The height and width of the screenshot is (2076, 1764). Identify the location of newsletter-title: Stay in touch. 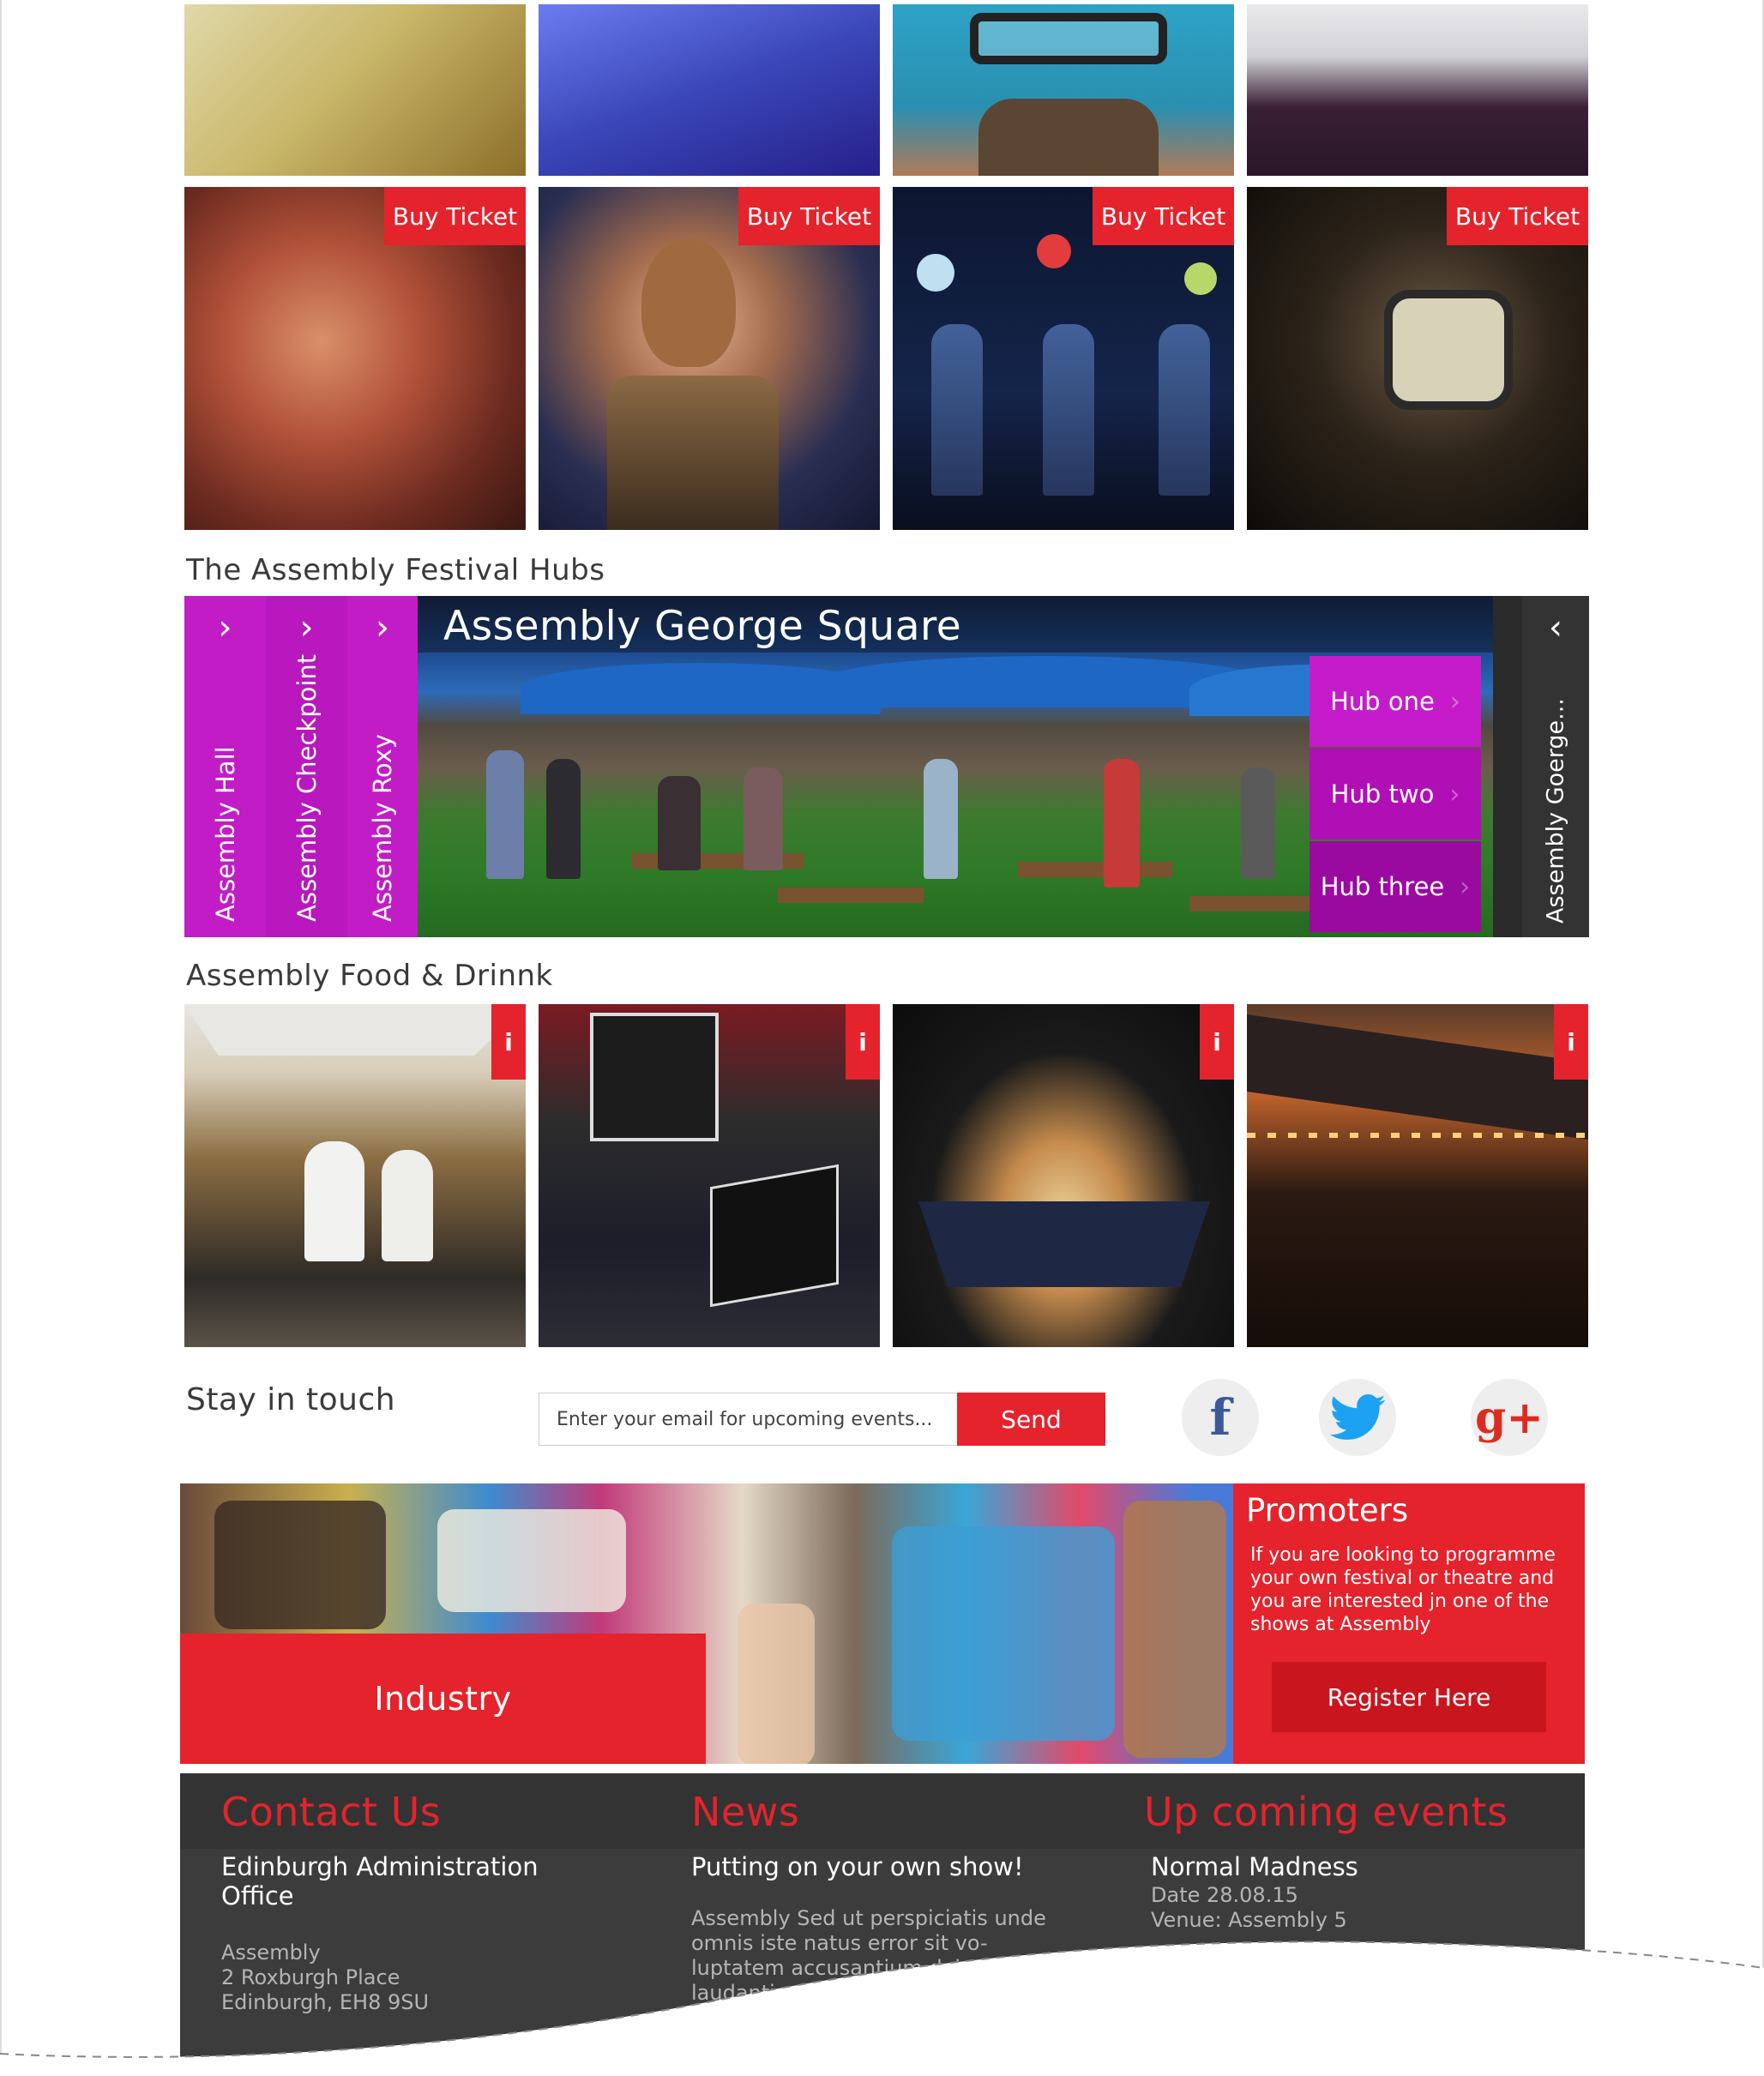
(291, 1399).